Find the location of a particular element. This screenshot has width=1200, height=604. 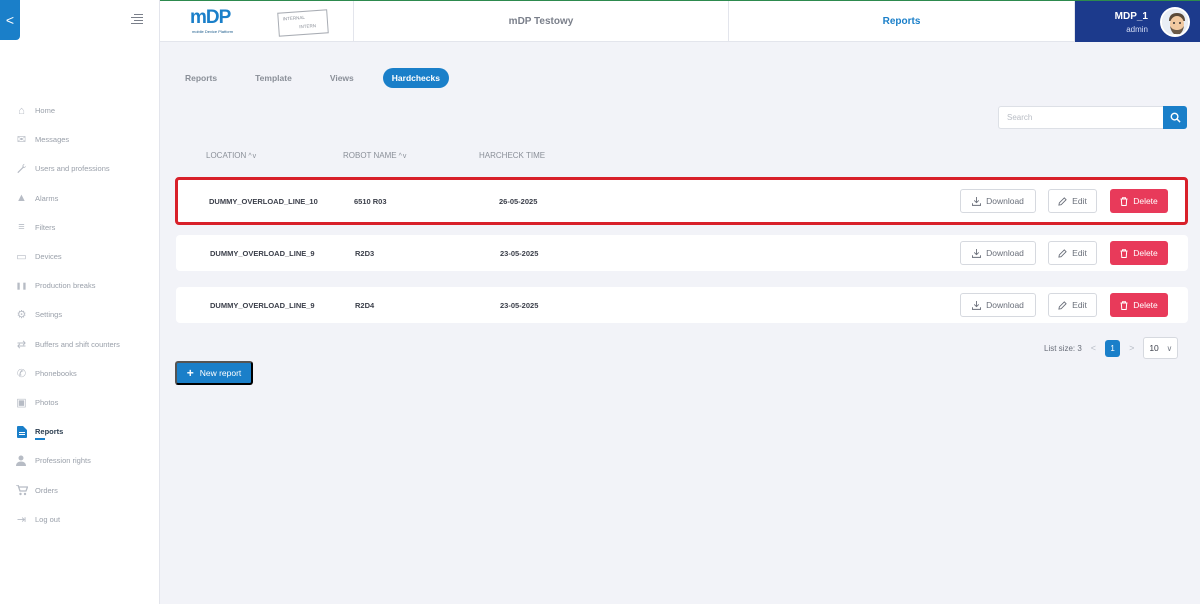

cart-icon is located at coordinates (21, 490).